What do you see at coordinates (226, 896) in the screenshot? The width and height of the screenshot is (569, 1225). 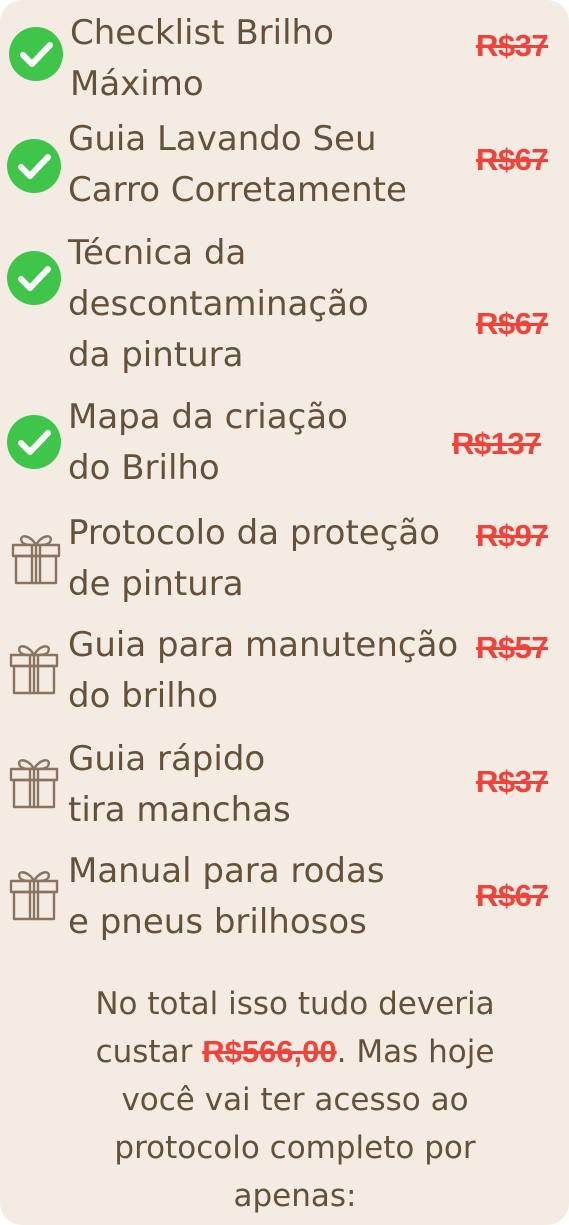 I see `item-label: Manual para rodas e pneus brilhosos` at bounding box center [226, 896].